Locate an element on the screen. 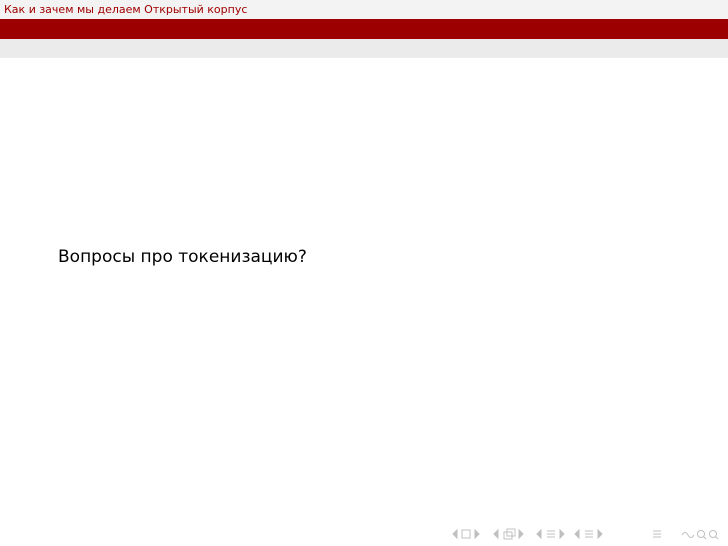 The width and height of the screenshot is (728, 546). section-icon is located at coordinates (589, 534).